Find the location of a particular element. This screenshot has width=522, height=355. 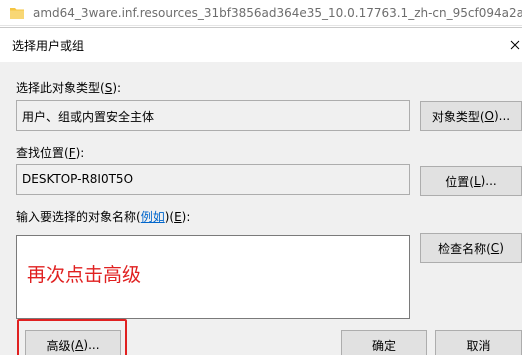

location-field: DESKTOP-R8I0T5O is located at coordinates (213, 179).